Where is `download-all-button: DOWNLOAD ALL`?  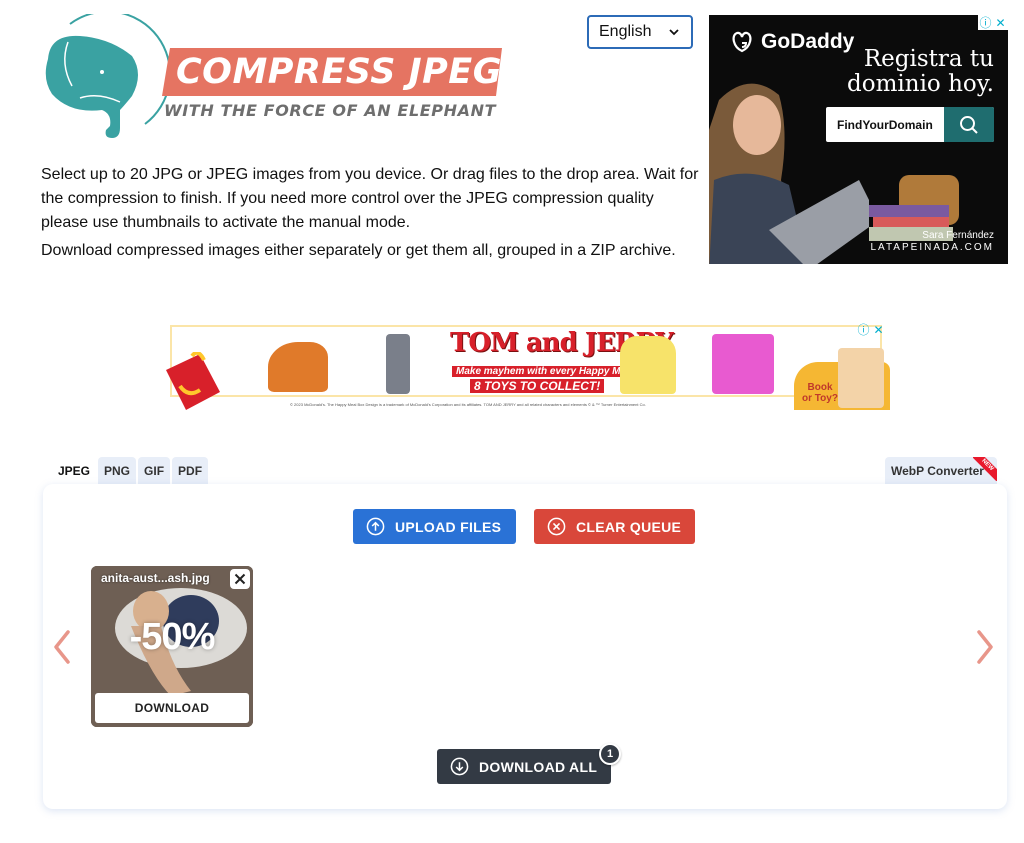
download-all-button: DOWNLOAD ALL is located at coordinates (524, 766).